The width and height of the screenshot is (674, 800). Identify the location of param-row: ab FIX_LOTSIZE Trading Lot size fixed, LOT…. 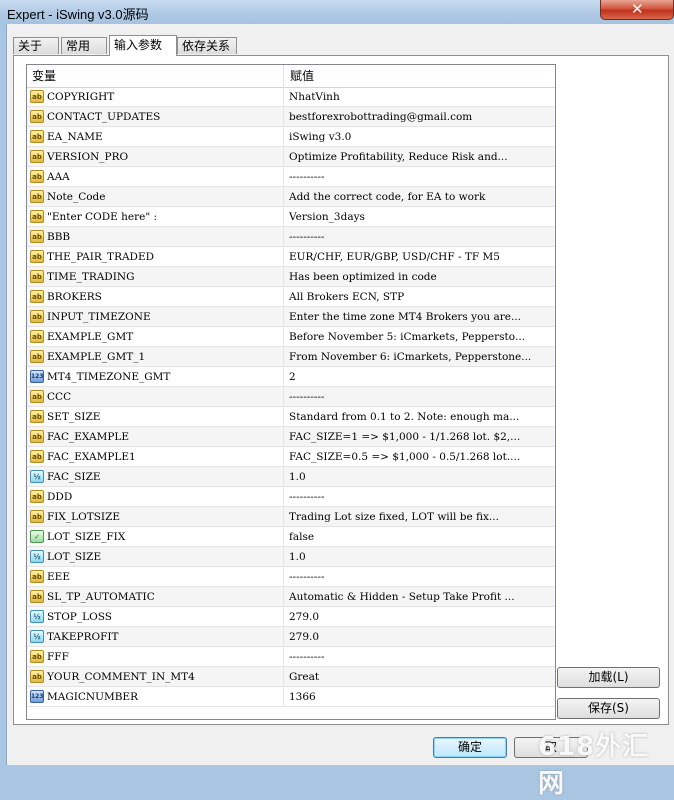
(291, 517).